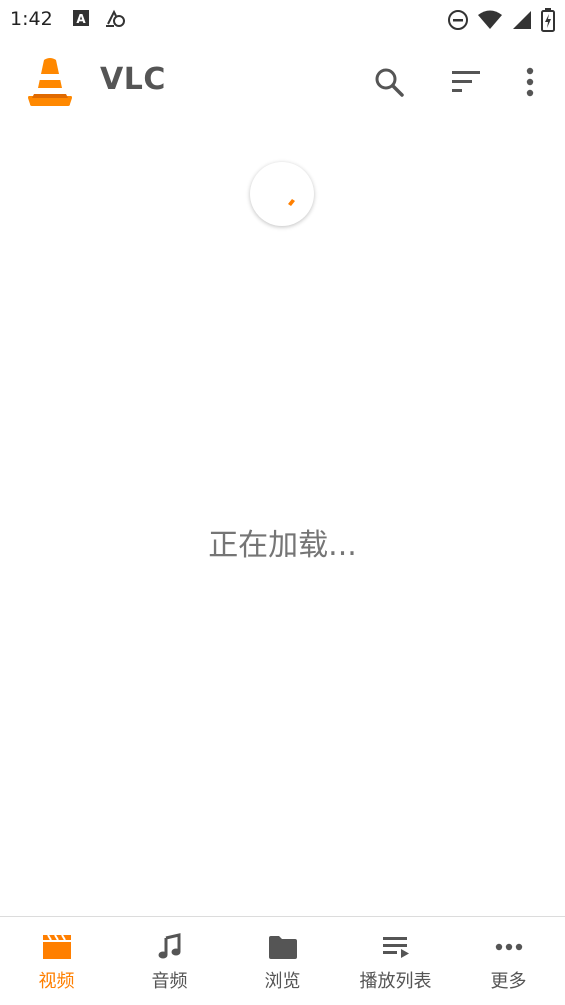  What do you see at coordinates (508, 981) in the screenshot?
I see `nav-label-more: 更多` at bounding box center [508, 981].